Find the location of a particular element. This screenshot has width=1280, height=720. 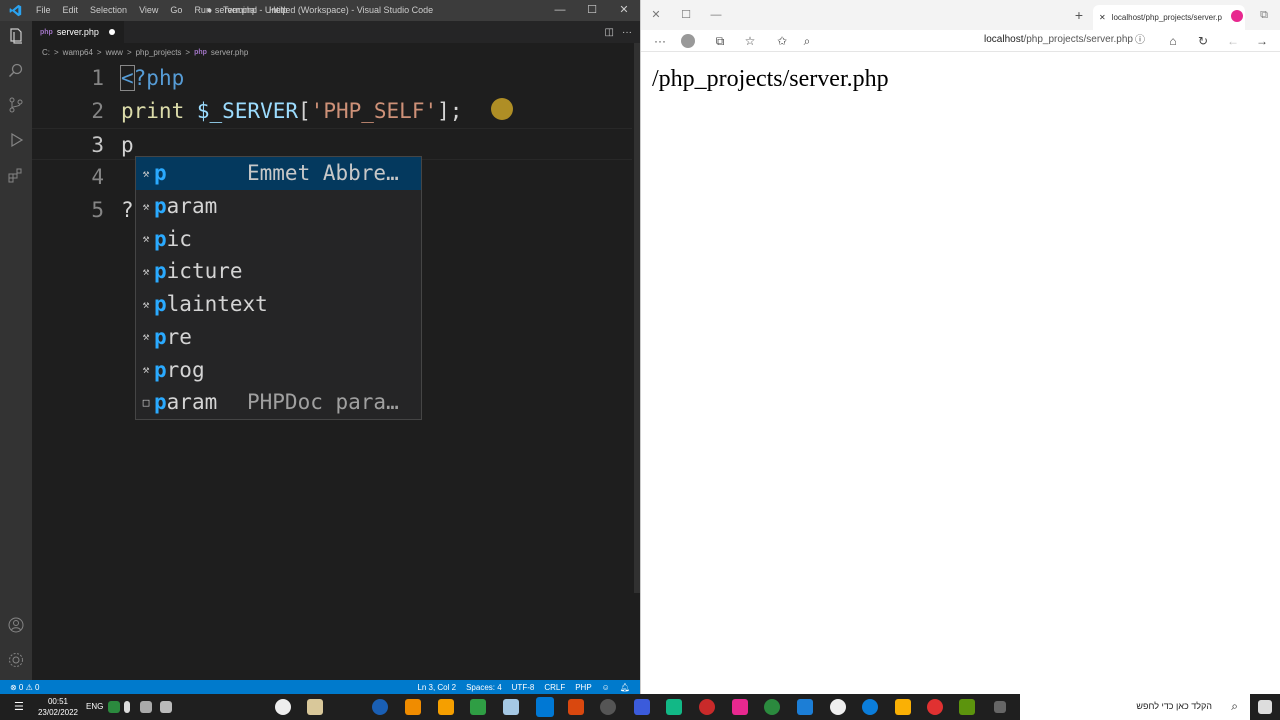

menu-view: View is located at coordinates (148, 10).